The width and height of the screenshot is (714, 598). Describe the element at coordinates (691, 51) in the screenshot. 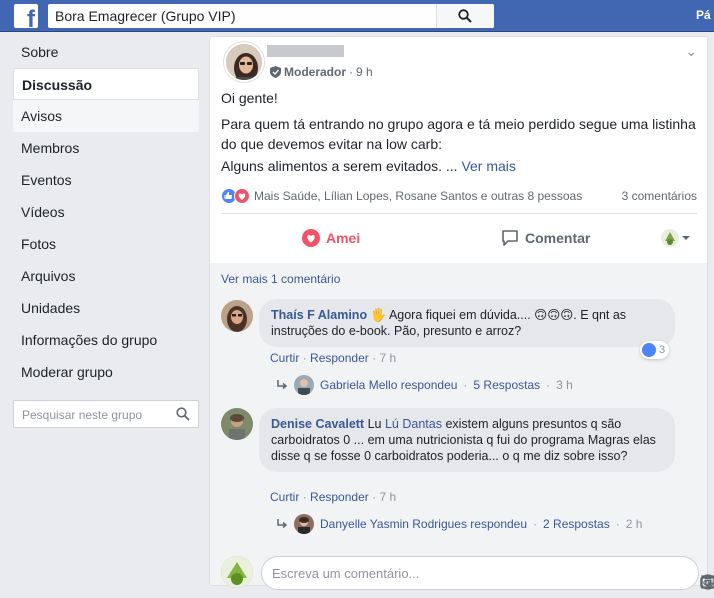

I see `post-options-chevron-icon: ⌄` at that location.